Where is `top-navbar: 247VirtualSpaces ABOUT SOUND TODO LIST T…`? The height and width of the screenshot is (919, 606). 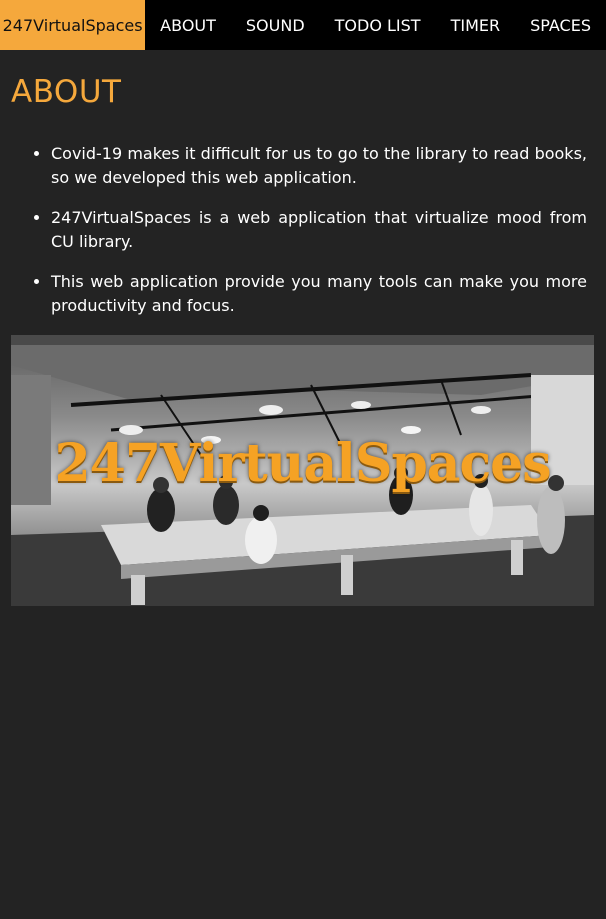 top-navbar: 247VirtualSpaces ABOUT SOUND TODO LIST T… is located at coordinates (303, 25).